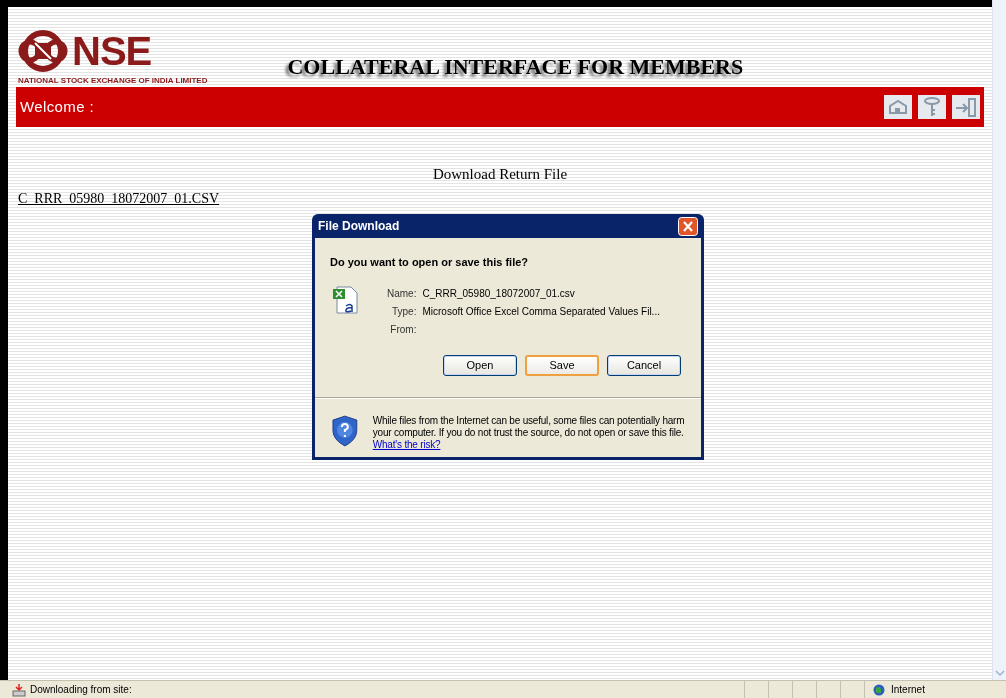 Image resolution: width=1006 pixels, height=698 pixels. I want to click on key-icon, so click(932, 107).